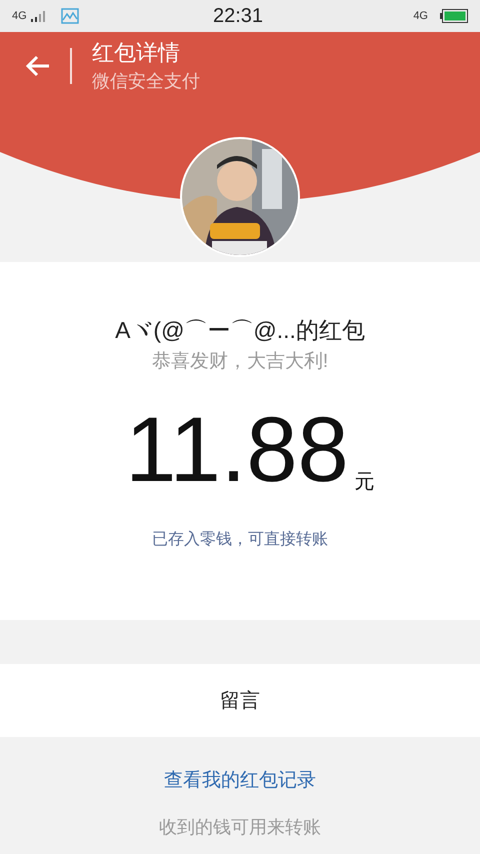  Describe the element at coordinates (237, 450) in the screenshot. I see `amount: 11.88` at that location.